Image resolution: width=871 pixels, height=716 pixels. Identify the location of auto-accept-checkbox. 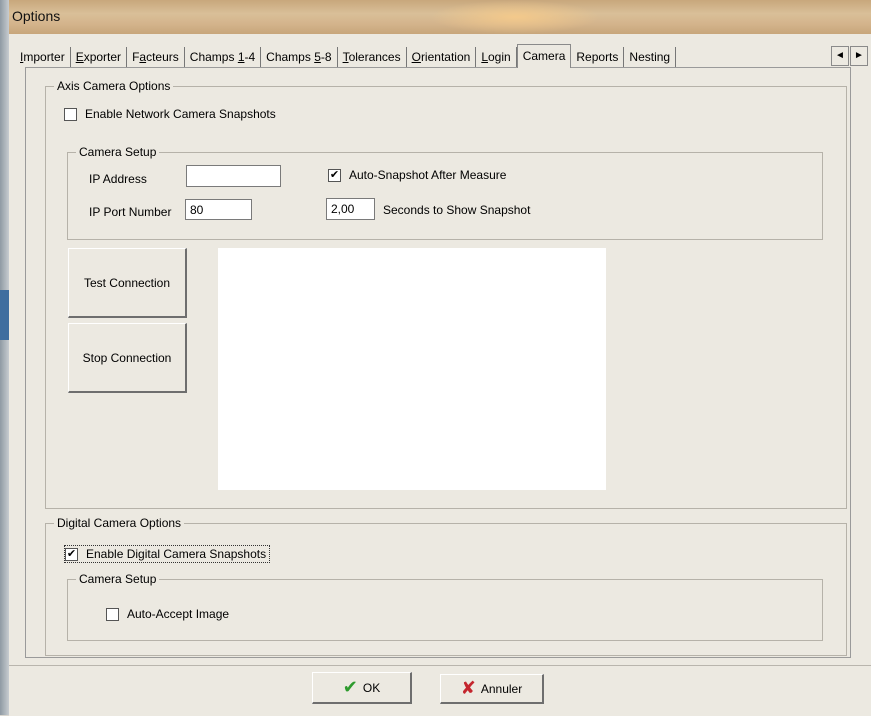
(112, 614).